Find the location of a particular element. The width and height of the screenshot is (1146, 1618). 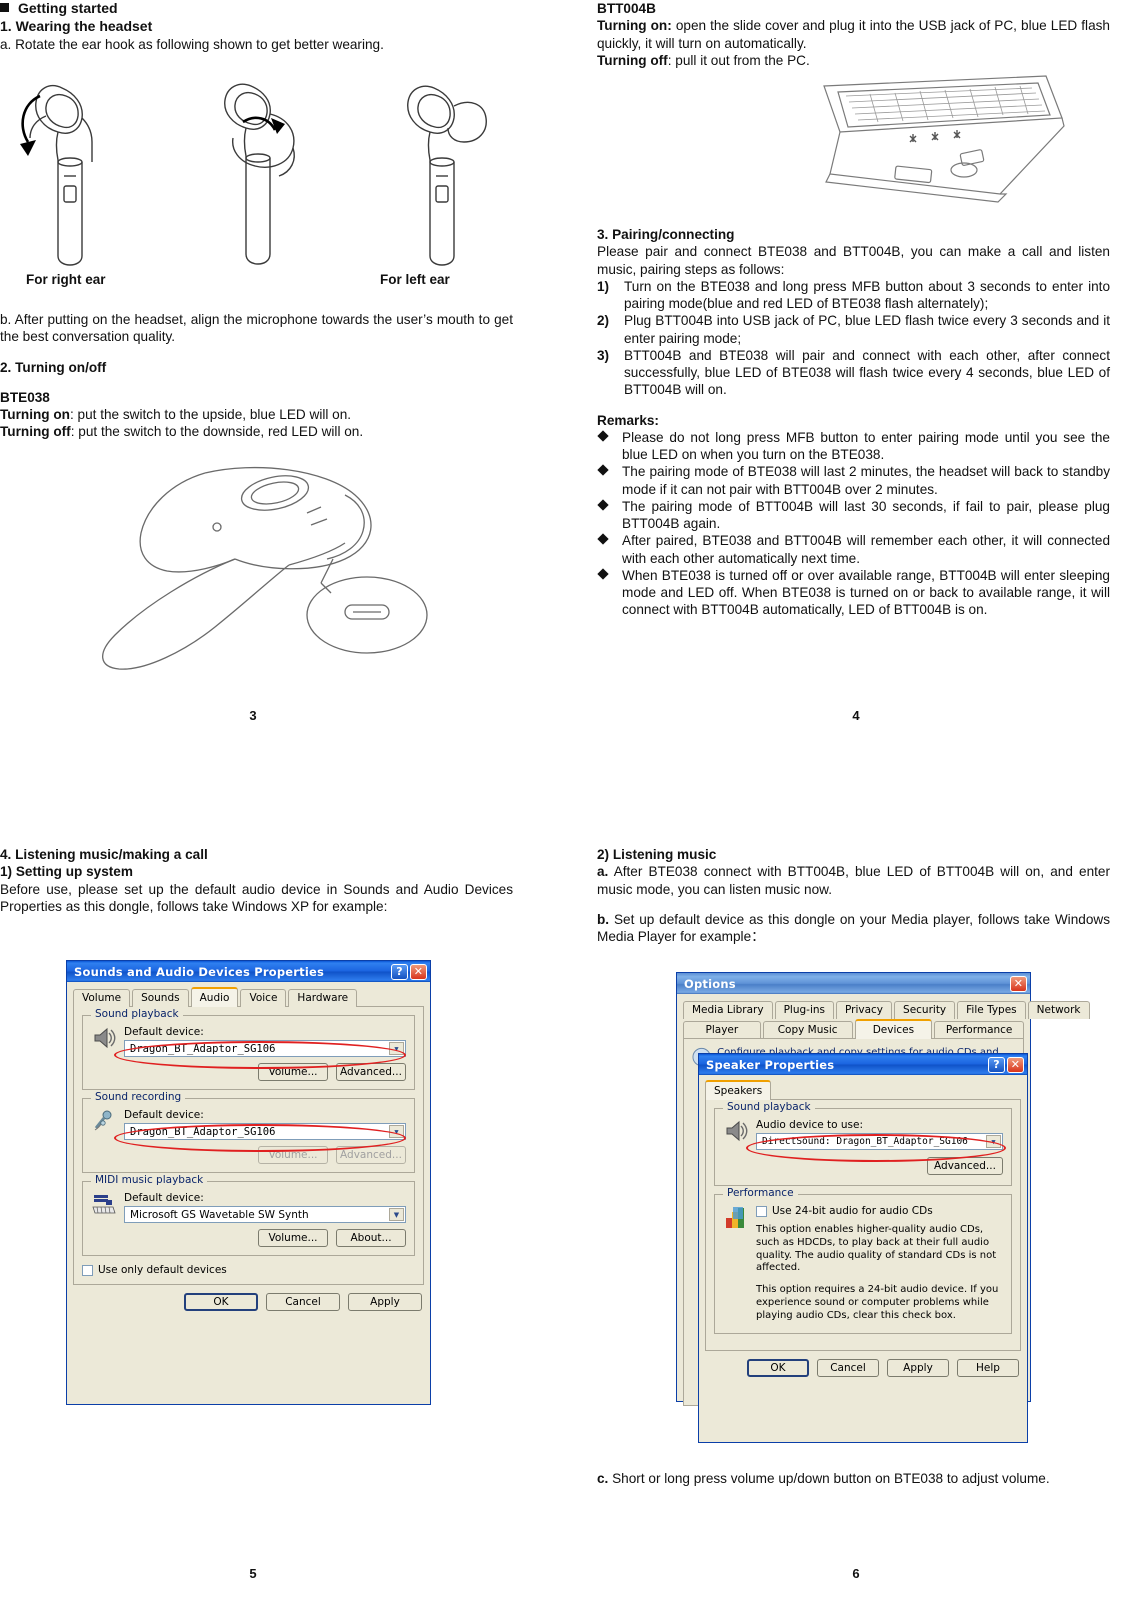

tab-hardware: Hardware is located at coordinates (323, 998).